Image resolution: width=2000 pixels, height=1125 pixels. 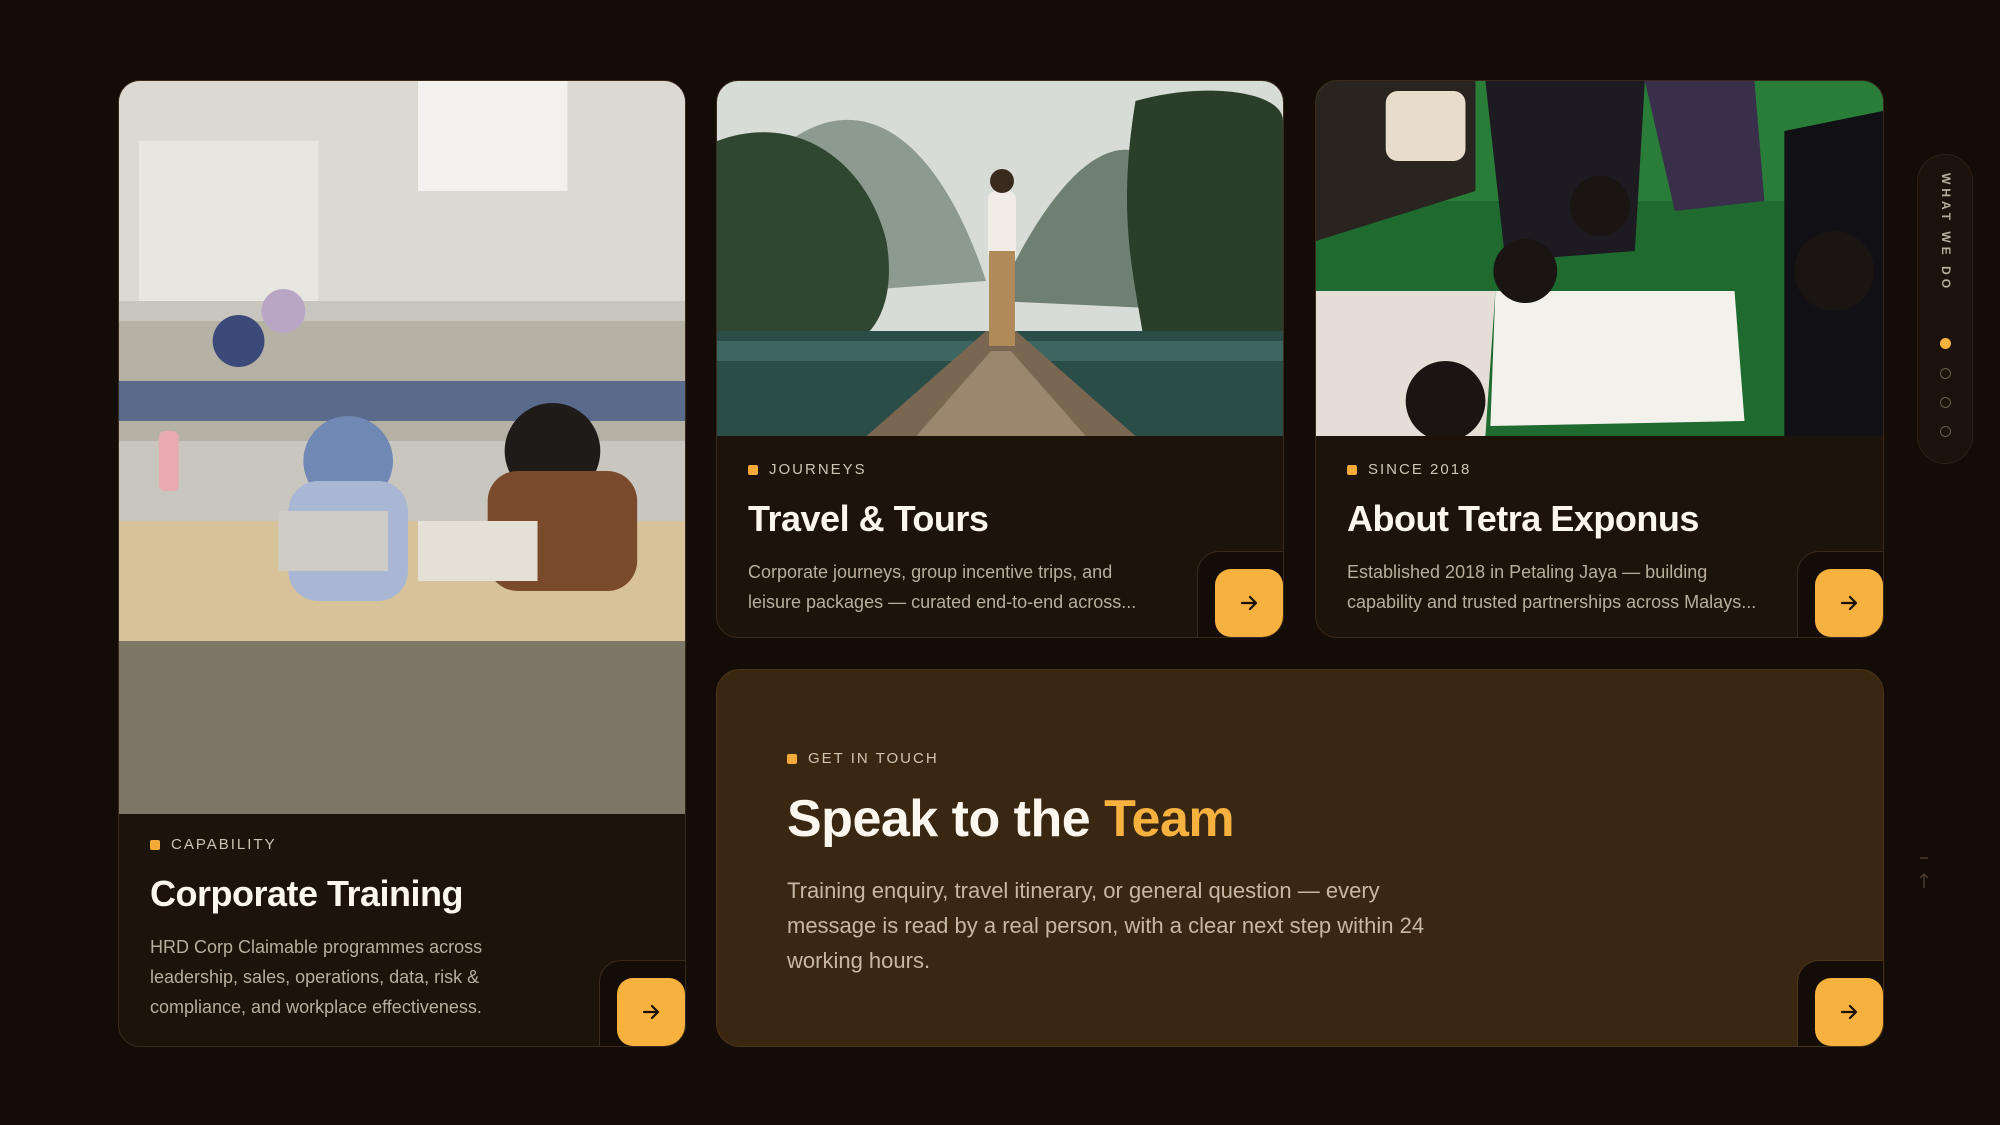 What do you see at coordinates (818, 469) in the screenshot?
I see `eyebrow-label: JOURNEYS` at bounding box center [818, 469].